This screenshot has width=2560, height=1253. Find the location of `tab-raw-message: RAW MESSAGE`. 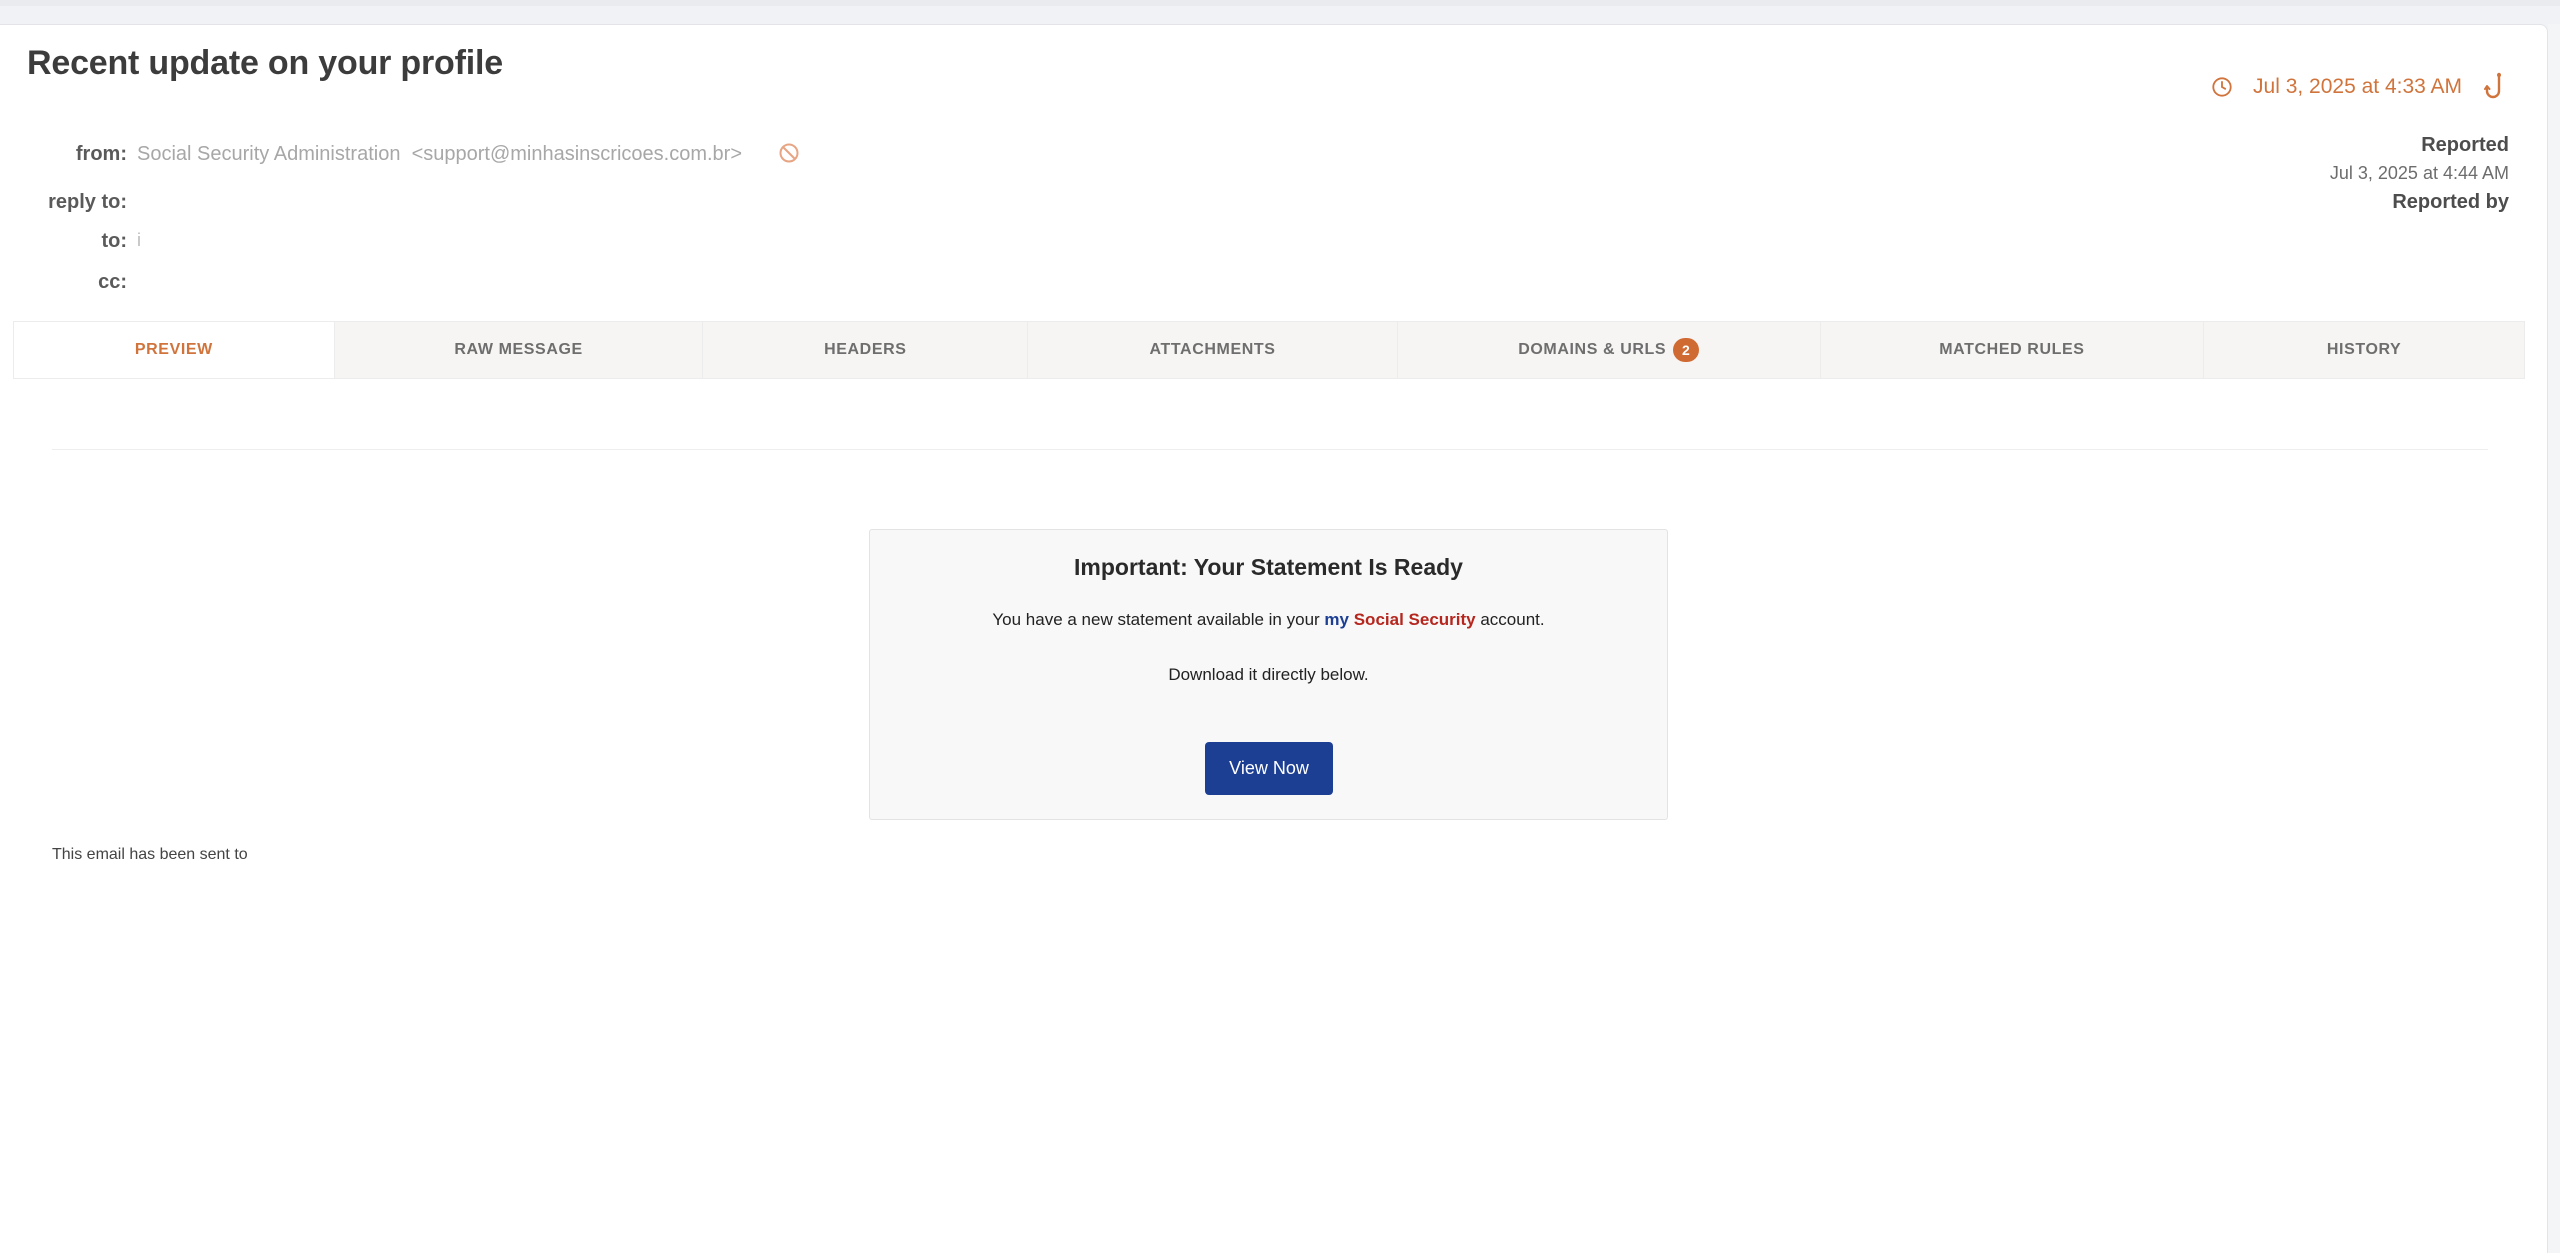

tab-raw-message: RAW MESSAGE is located at coordinates (519, 350).